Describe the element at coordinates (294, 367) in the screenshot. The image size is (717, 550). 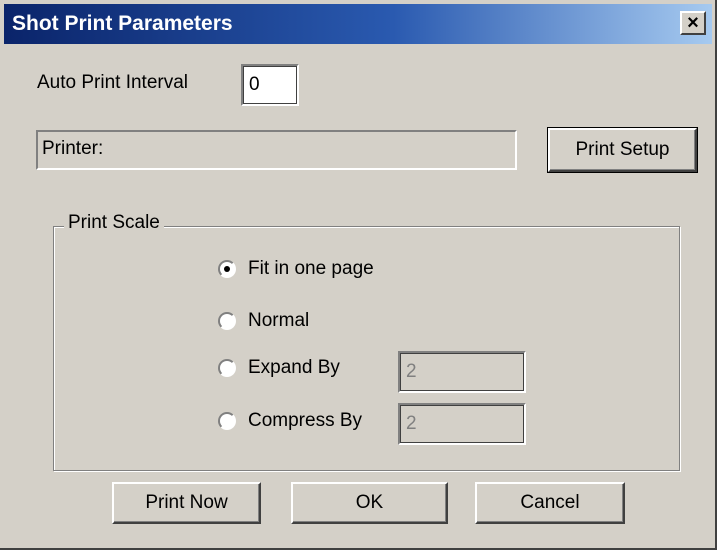
I see `radio-label-expand: Expand By` at that location.